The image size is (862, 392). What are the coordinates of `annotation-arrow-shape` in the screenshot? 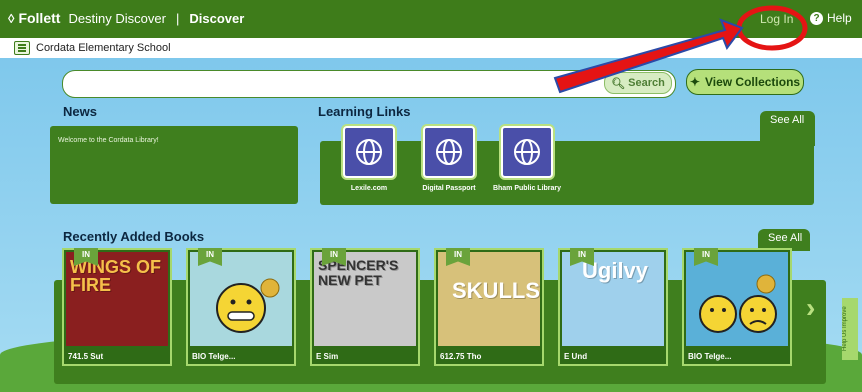 It's located at (648, 56).